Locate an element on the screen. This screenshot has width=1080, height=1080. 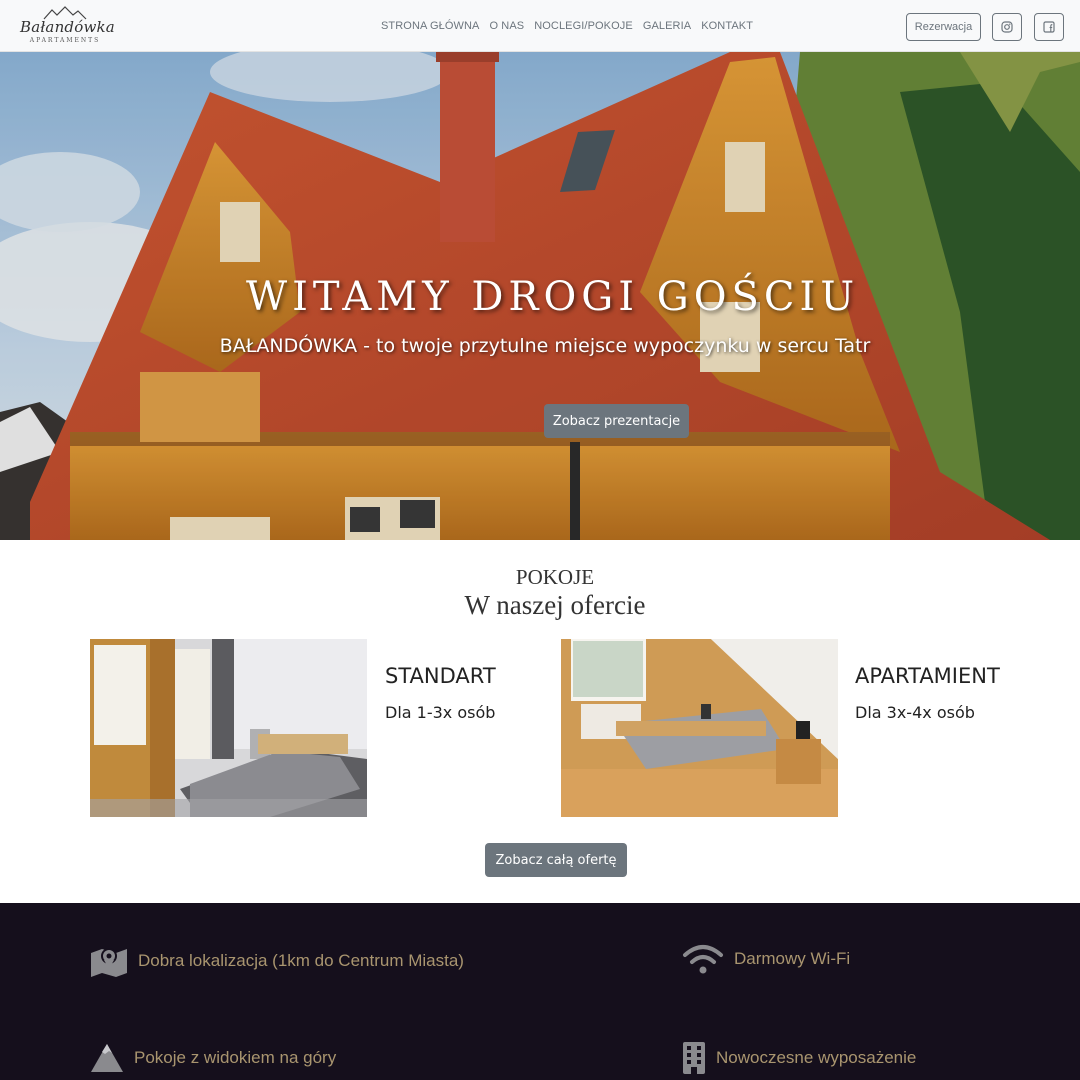
feature-mountain-view-label: Pokoje z widokiem na góry is located at coordinates (235, 1057).